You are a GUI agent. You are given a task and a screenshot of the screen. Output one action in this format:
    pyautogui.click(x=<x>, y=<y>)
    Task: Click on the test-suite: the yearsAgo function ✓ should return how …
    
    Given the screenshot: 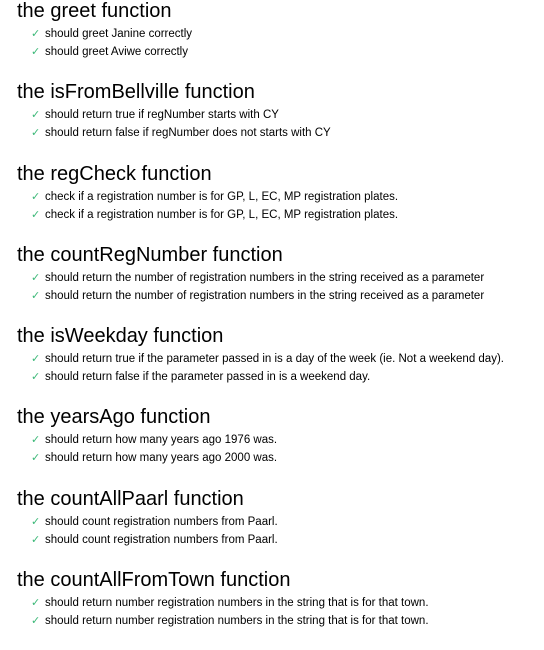 What is the action you would take?
    pyautogui.click(x=280, y=446)
    